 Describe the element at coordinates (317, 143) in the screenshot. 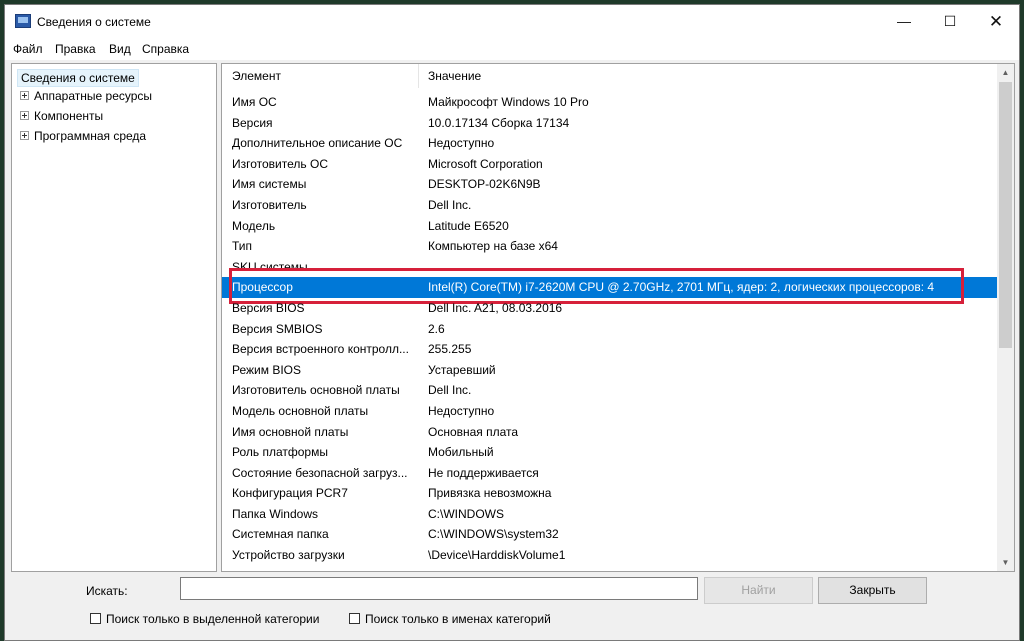

I see `row-element-cell: Дополнительное описание ОС` at that location.